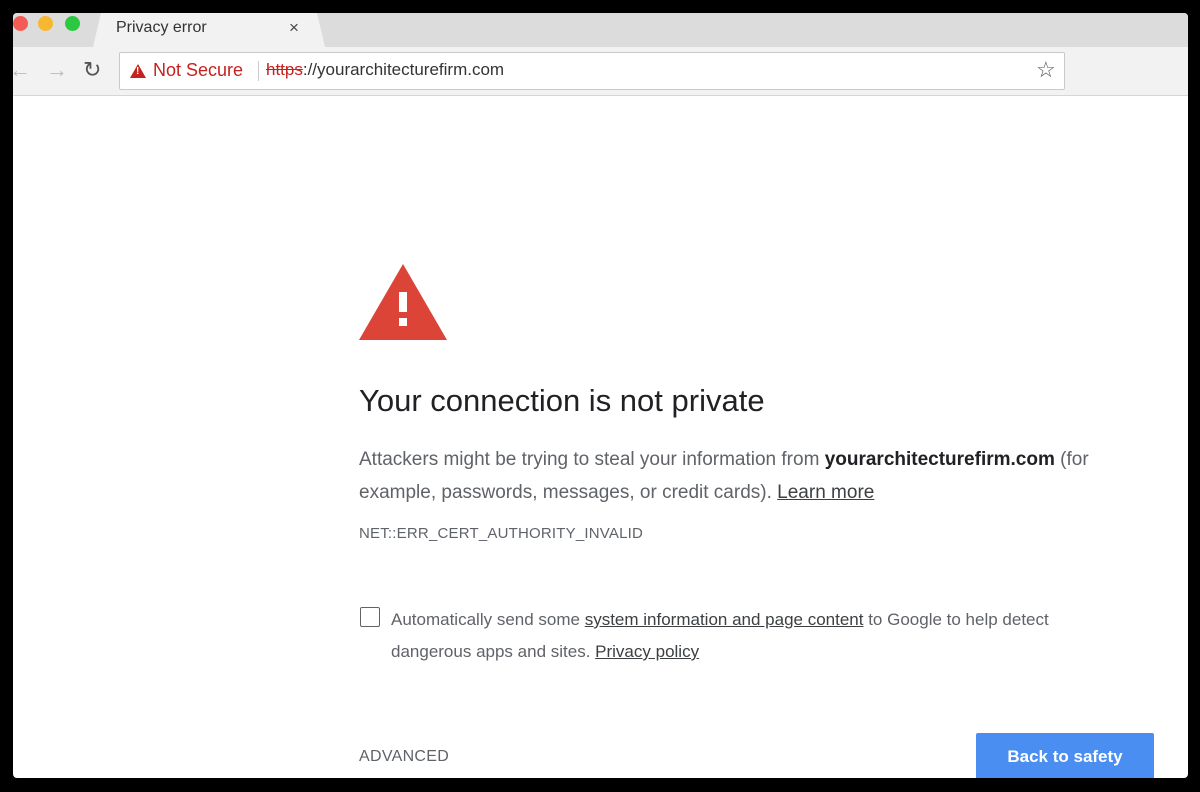 The image size is (1200, 792). Describe the element at coordinates (724, 619) in the screenshot. I see `system-info-link: system information and page content` at that location.